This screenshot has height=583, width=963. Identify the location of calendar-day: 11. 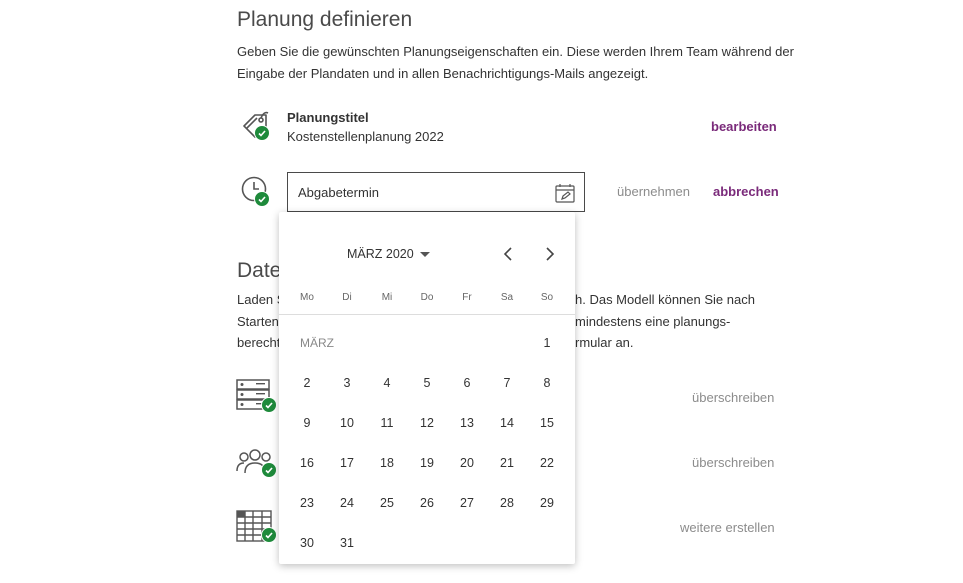
(387, 423).